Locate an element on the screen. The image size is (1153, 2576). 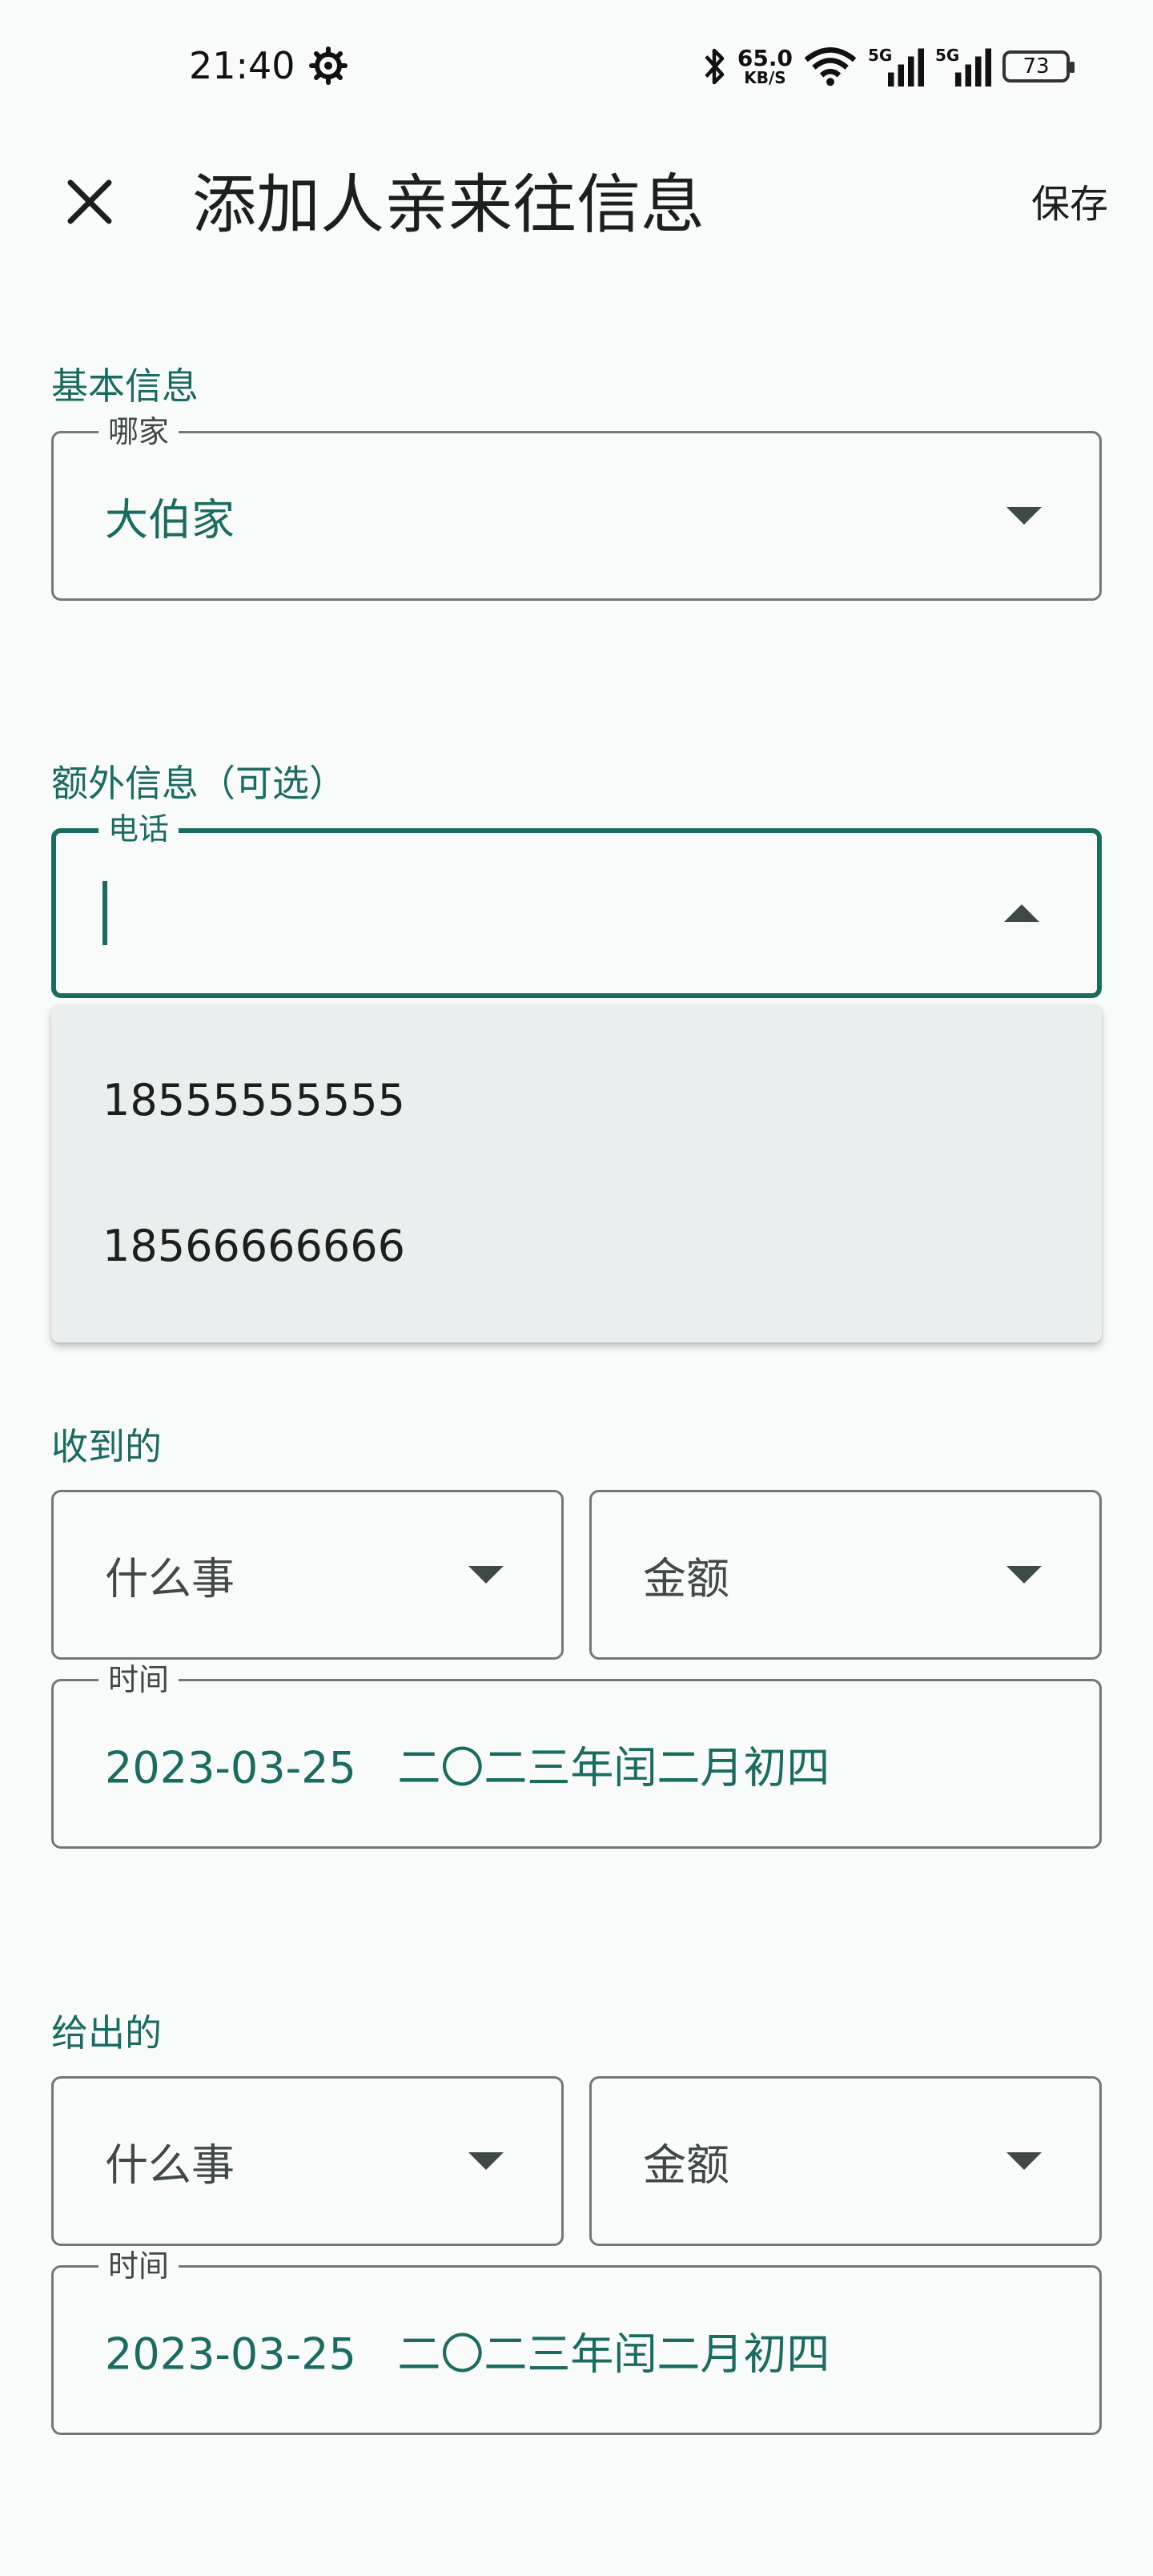
phone-label: 电话 is located at coordinates (138, 829).